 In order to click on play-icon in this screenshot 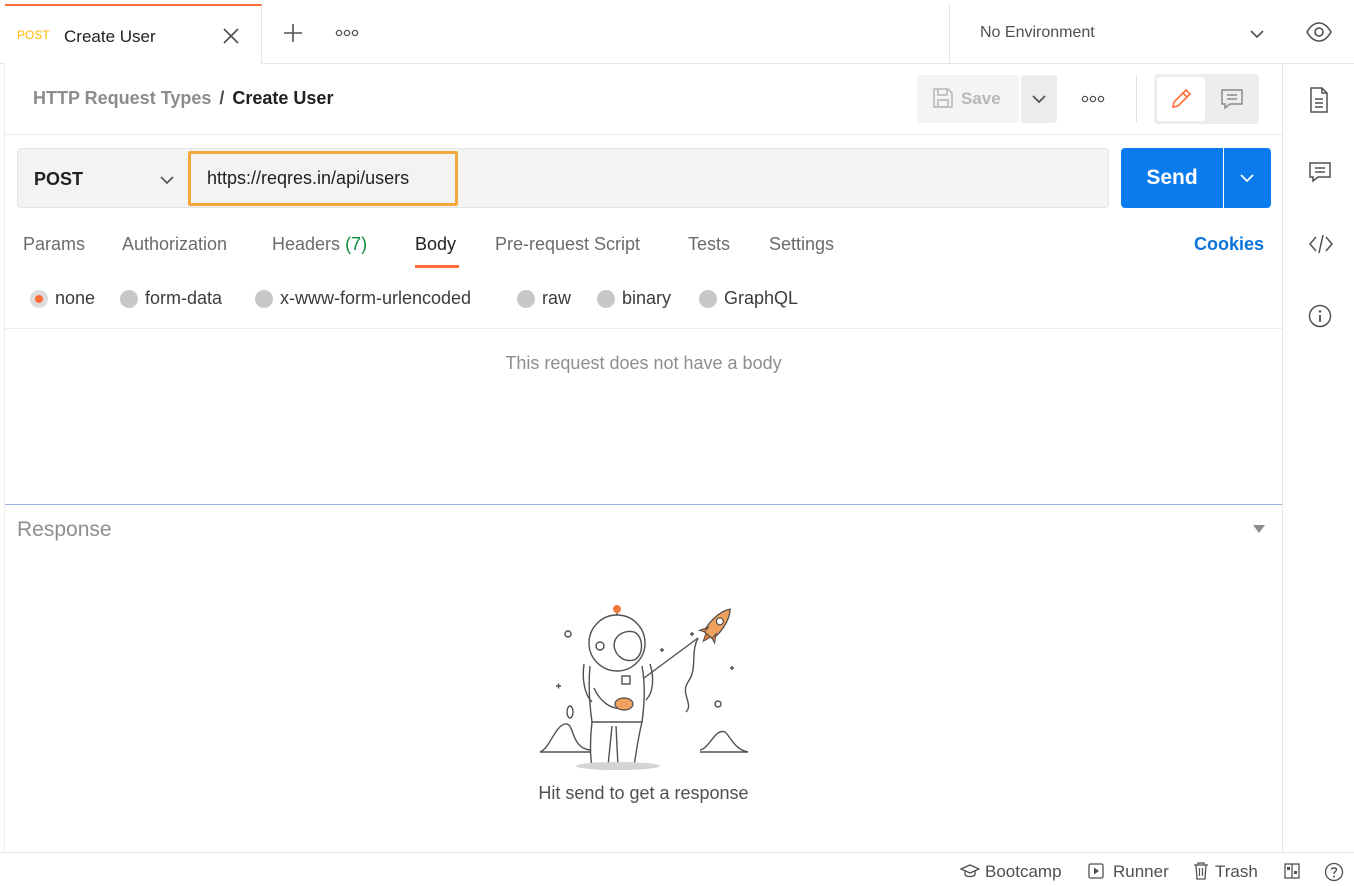, I will do `click(1096, 871)`.